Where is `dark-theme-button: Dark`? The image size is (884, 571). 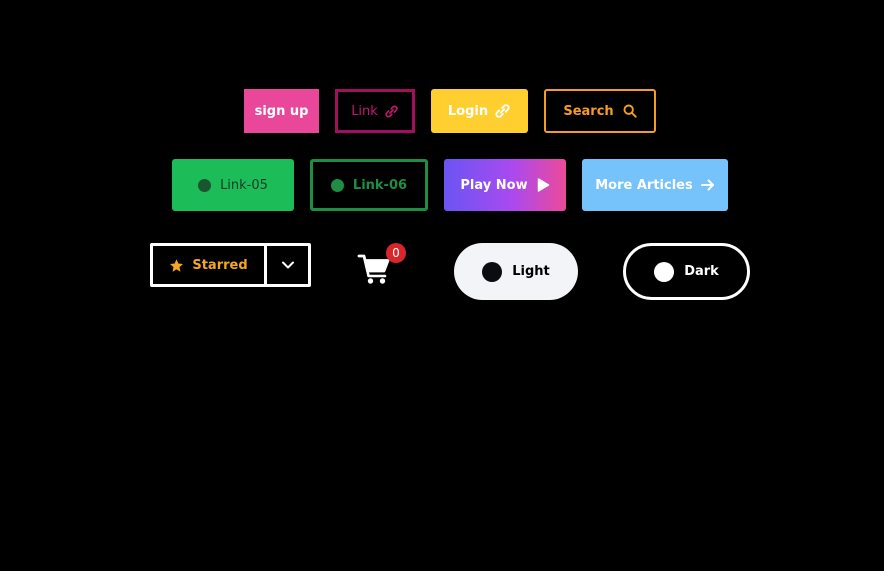 dark-theme-button: Dark is located at coordinates (686, 271).